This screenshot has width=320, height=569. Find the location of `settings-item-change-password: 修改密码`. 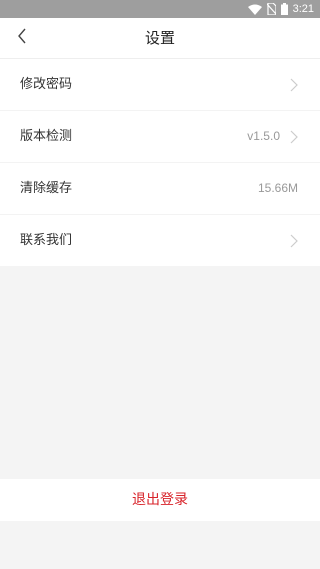

settings-item-change-password: 修改密码 is located at coordinates (160, 85).